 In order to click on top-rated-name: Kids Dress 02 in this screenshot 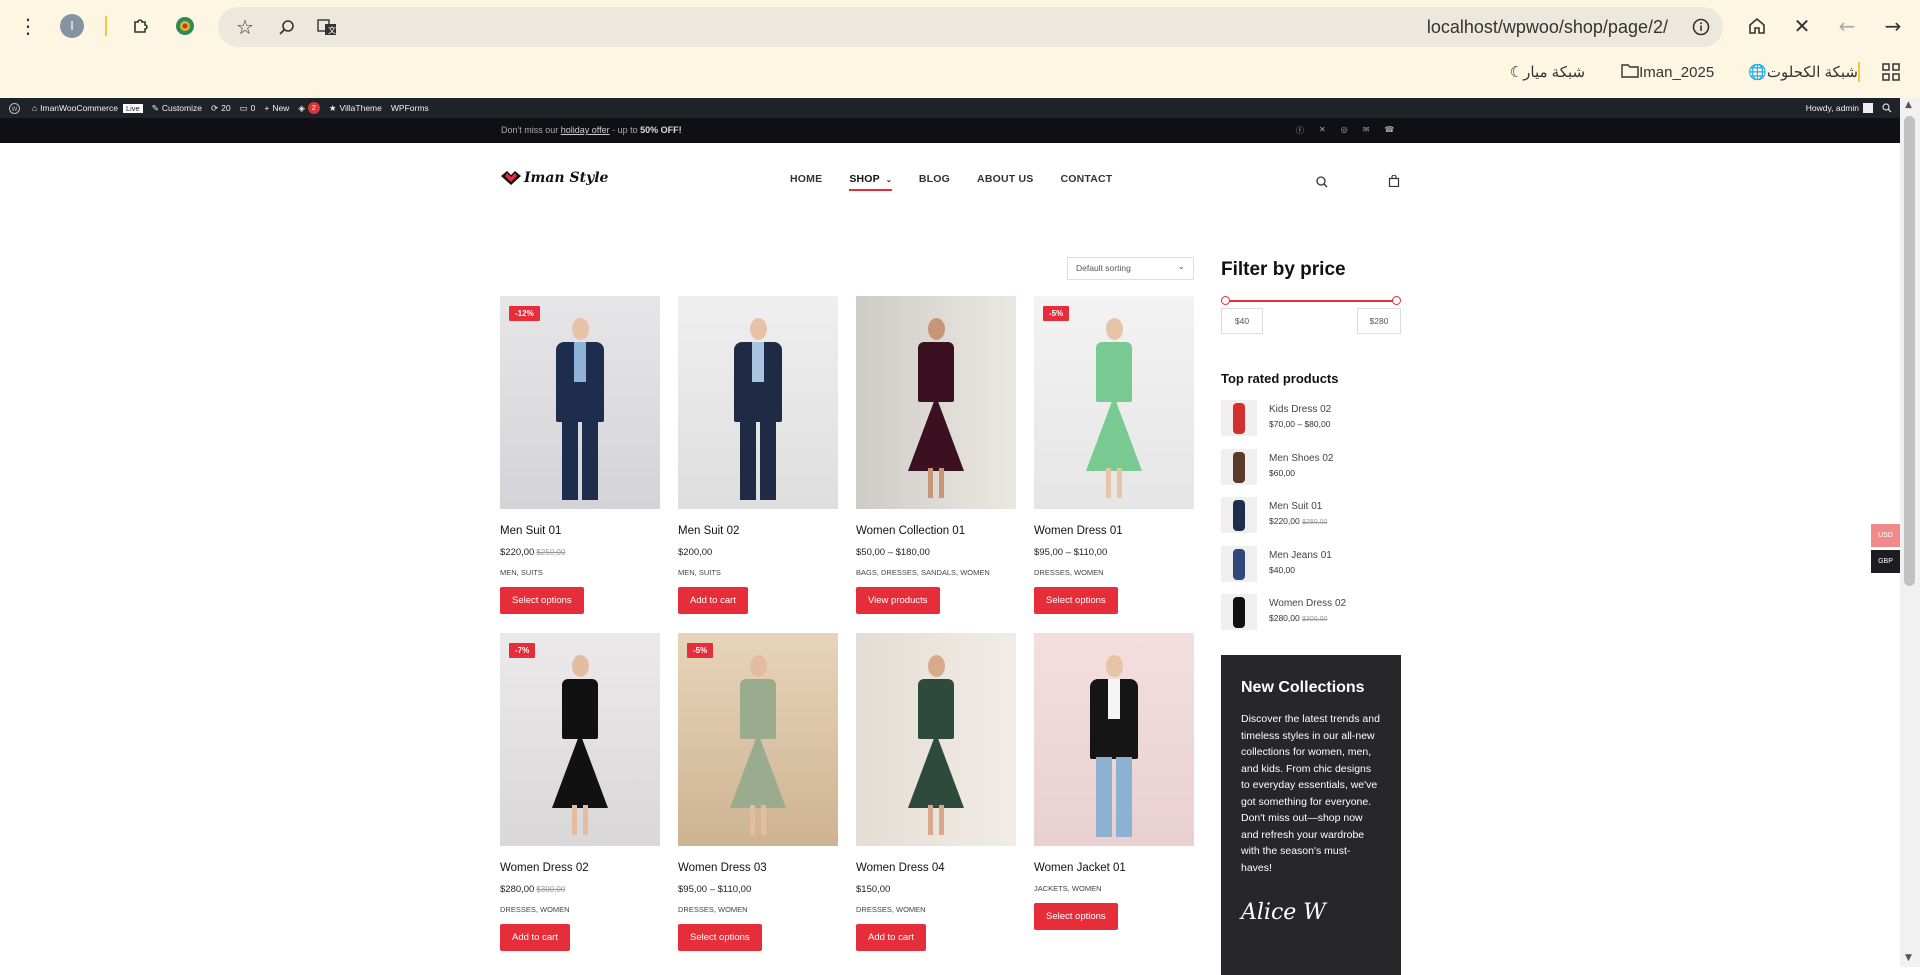, I will do `click(1300, 409)`.